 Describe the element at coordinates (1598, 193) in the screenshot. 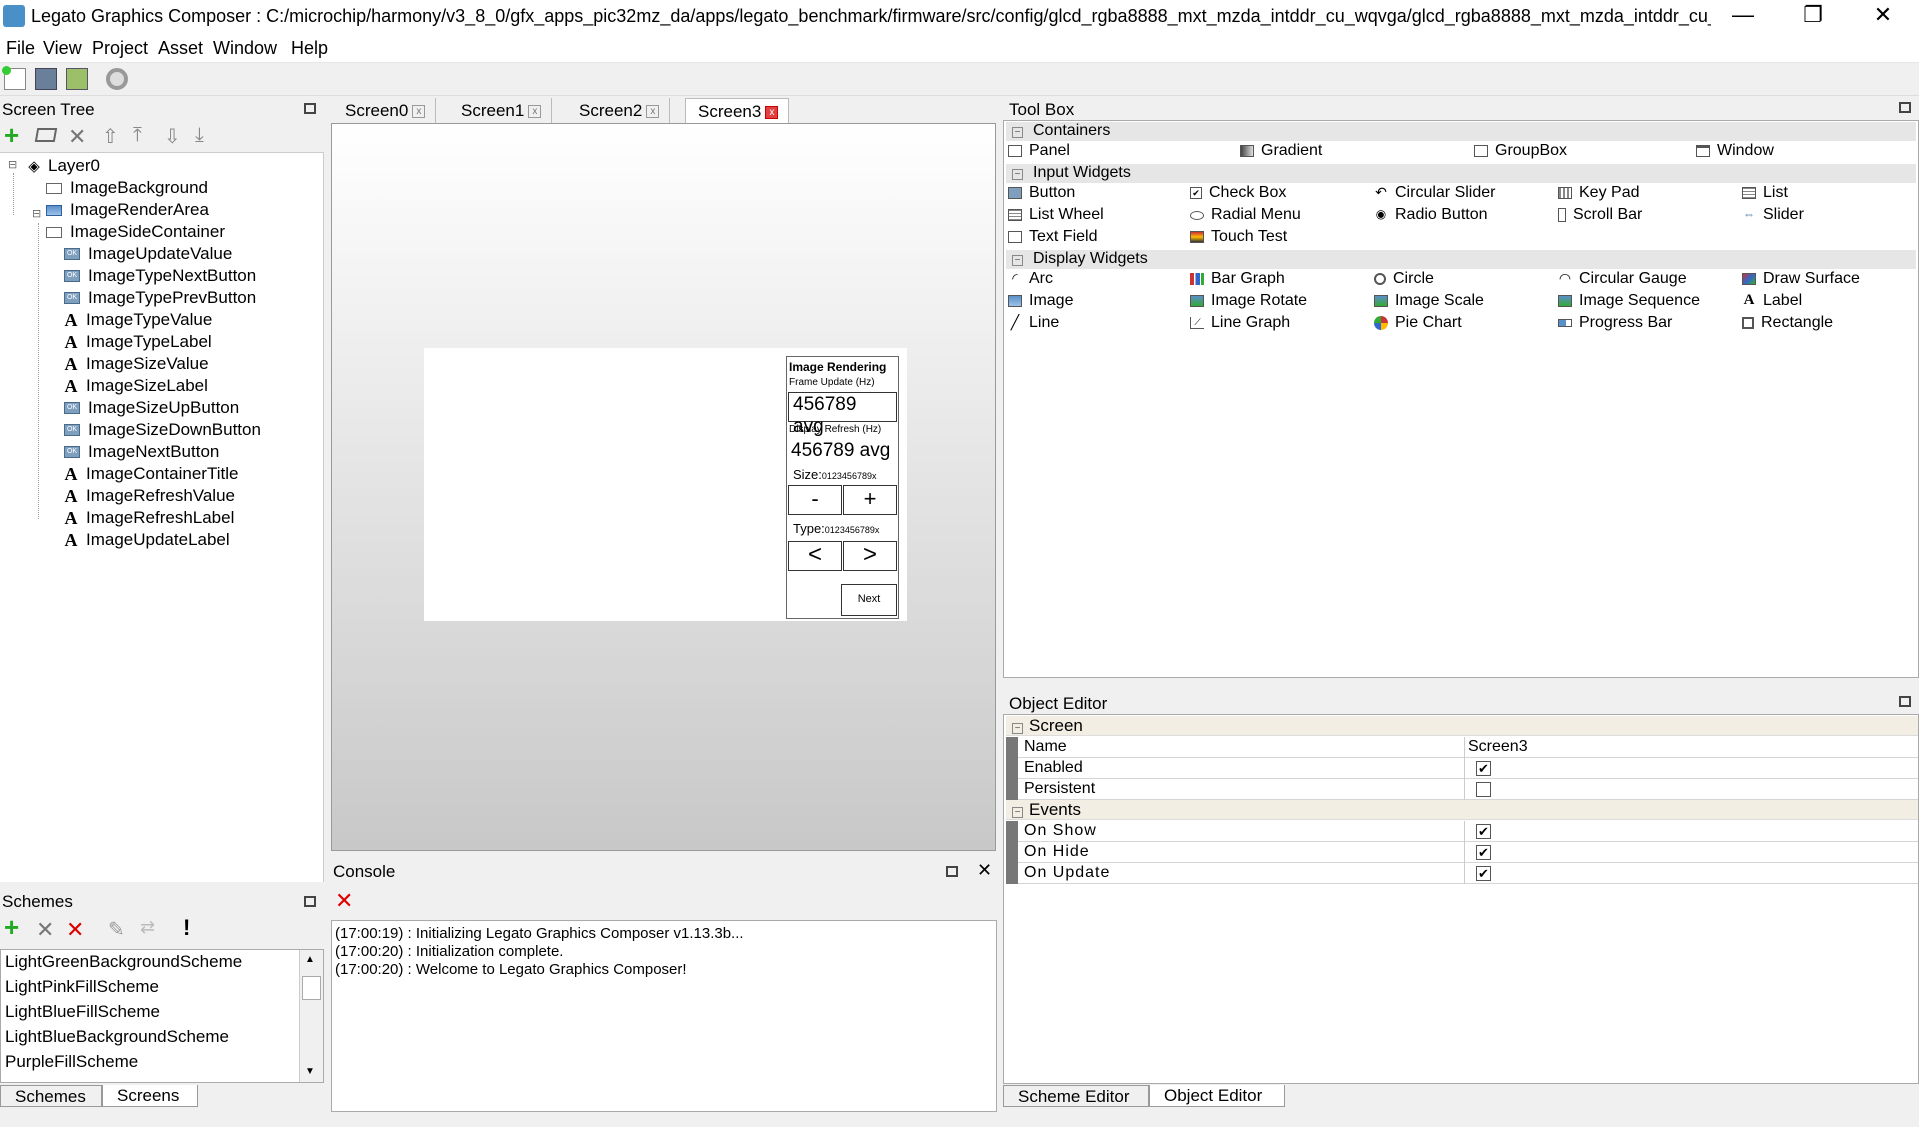

I see `tool-key-pad: Key Pad` at that location.